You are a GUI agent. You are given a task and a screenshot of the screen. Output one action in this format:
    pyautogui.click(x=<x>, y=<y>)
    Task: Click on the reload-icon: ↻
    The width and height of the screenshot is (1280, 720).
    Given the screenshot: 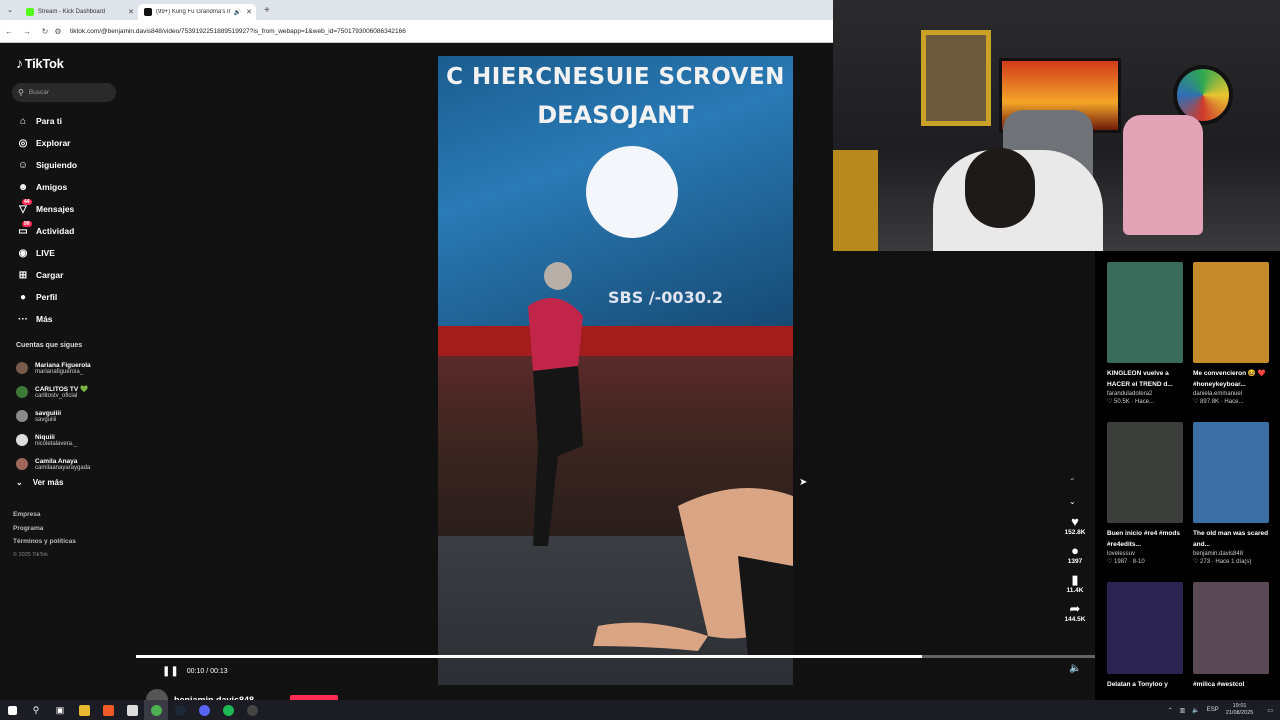 What is the action you would take?
    pyautogui.click(x=45, y=31)
    